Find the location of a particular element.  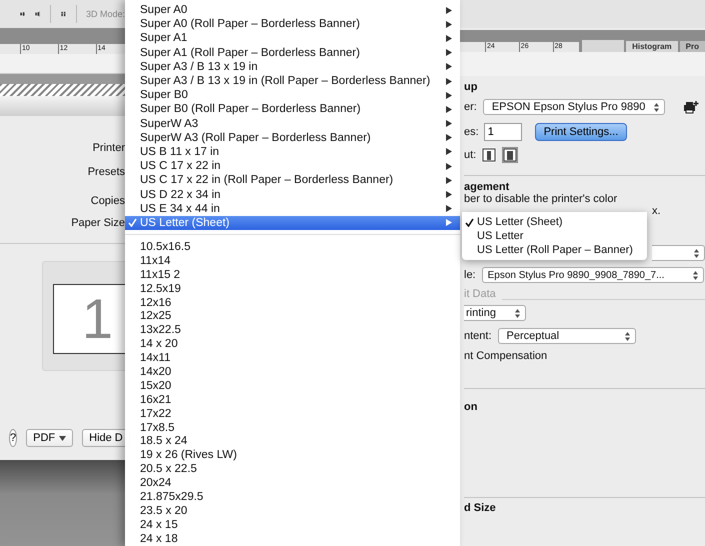

menu-item: 11x14 is located at coordinates (292, 261).